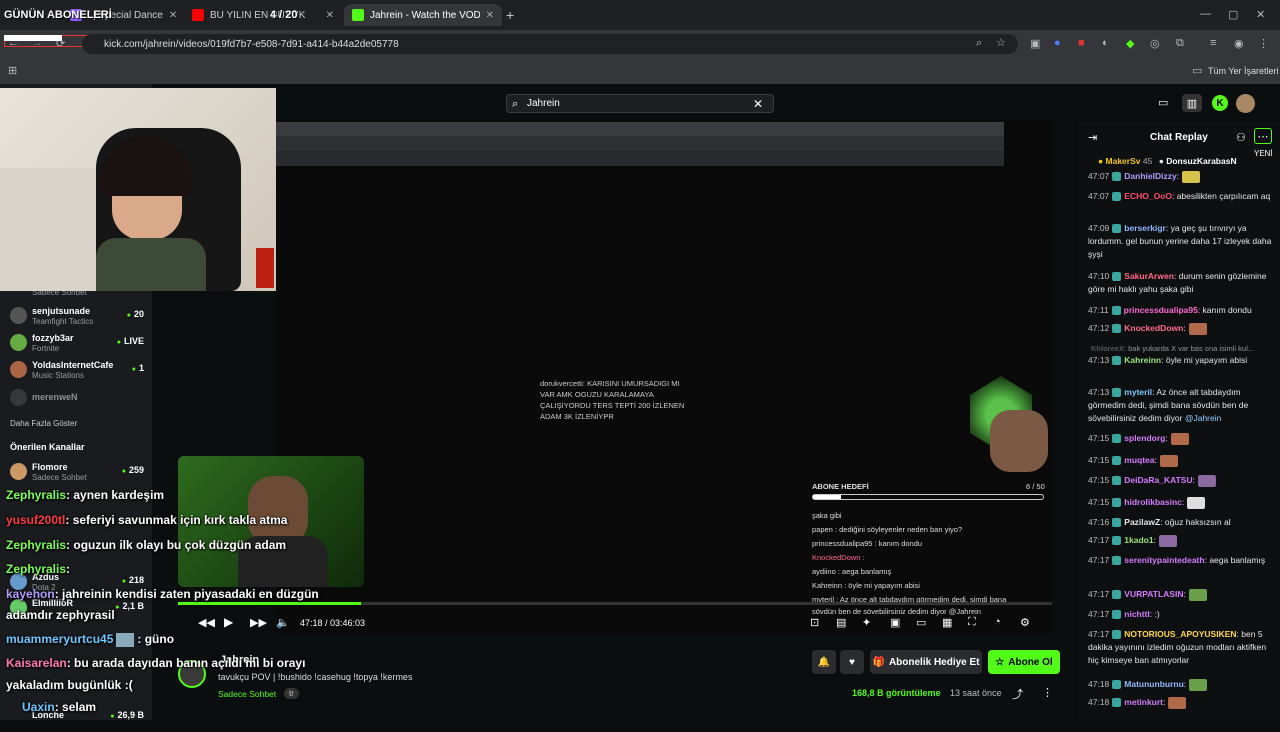 The width and height of the screenshot is (1280, 732). I want to click on window-close-icon: ✕, so click(1260, 14).